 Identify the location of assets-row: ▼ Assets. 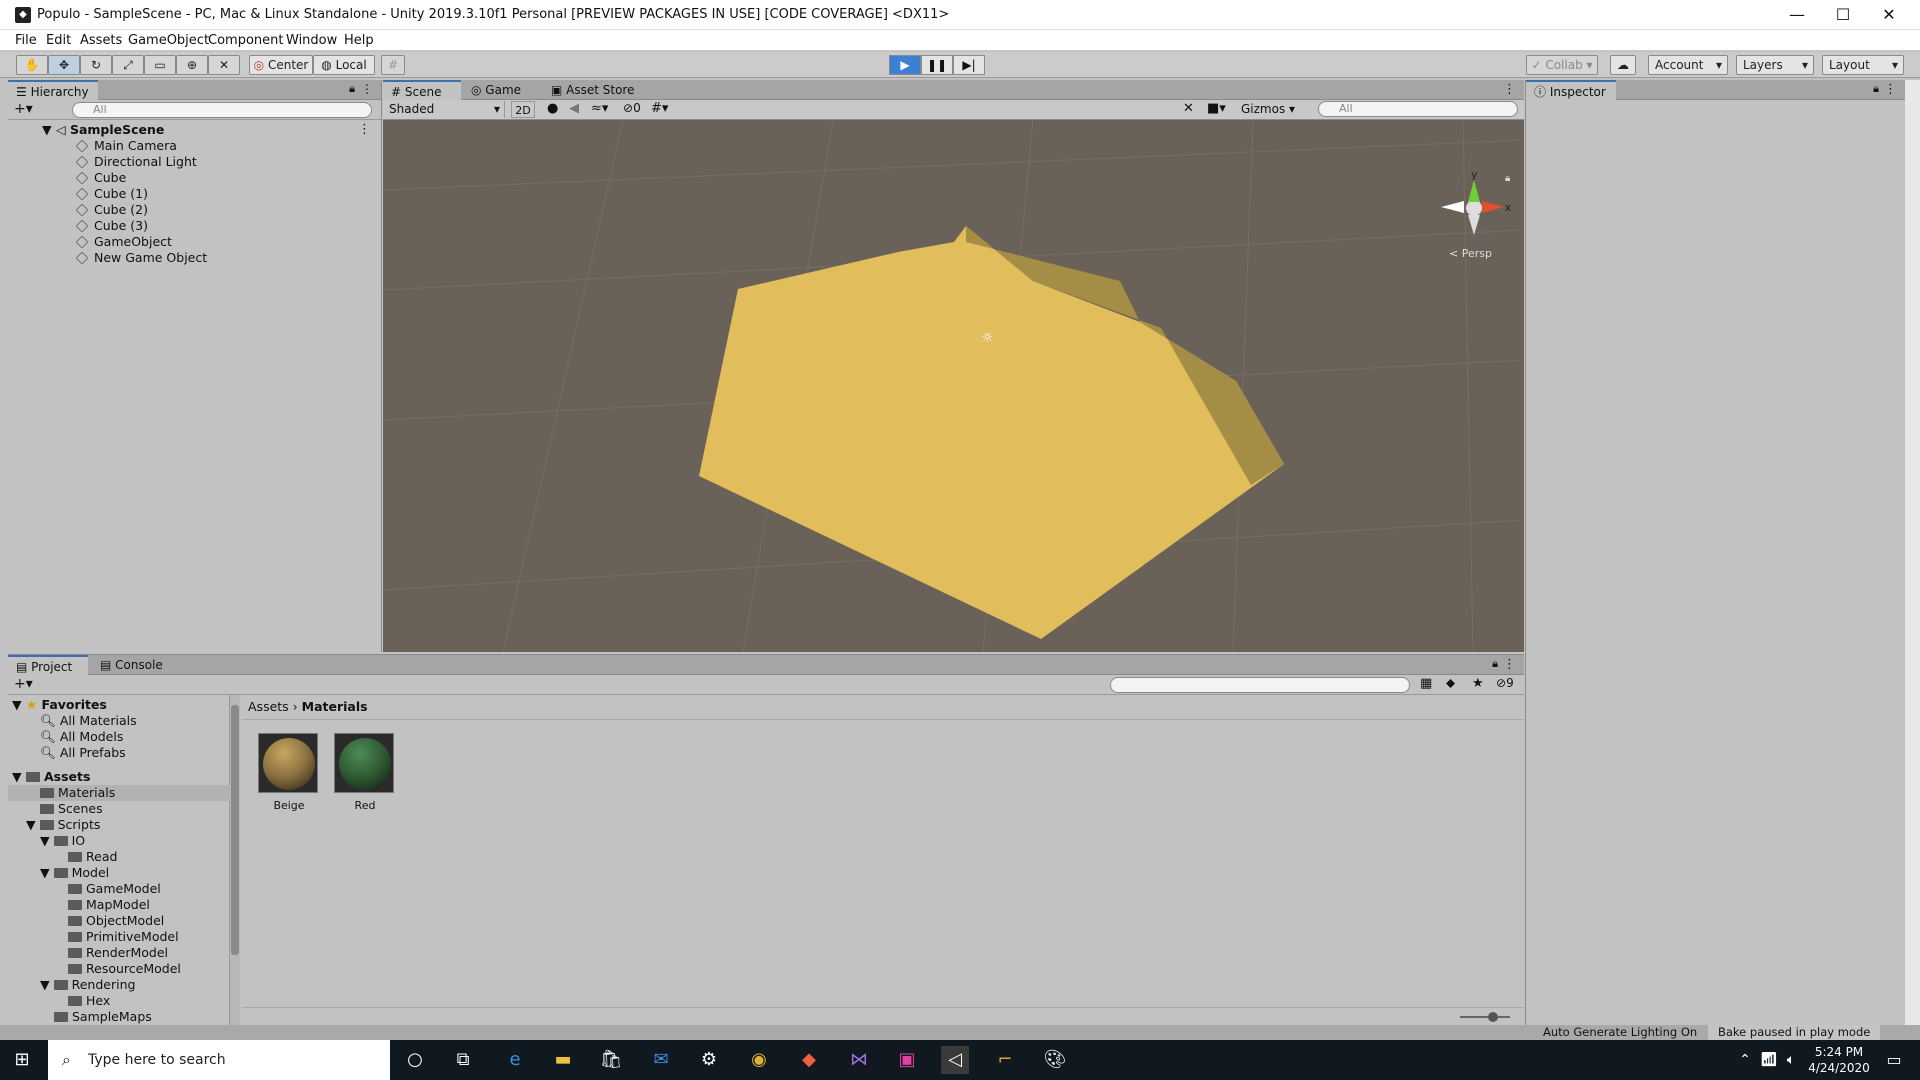
(51, 777).